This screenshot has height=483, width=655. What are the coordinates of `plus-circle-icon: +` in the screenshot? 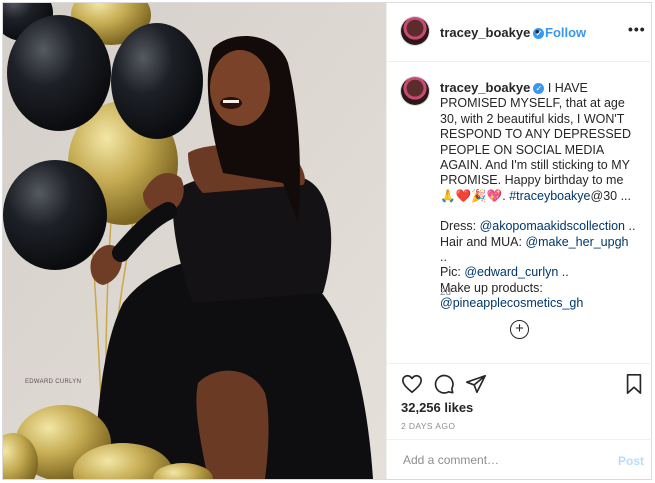 It's located at (519, 329).